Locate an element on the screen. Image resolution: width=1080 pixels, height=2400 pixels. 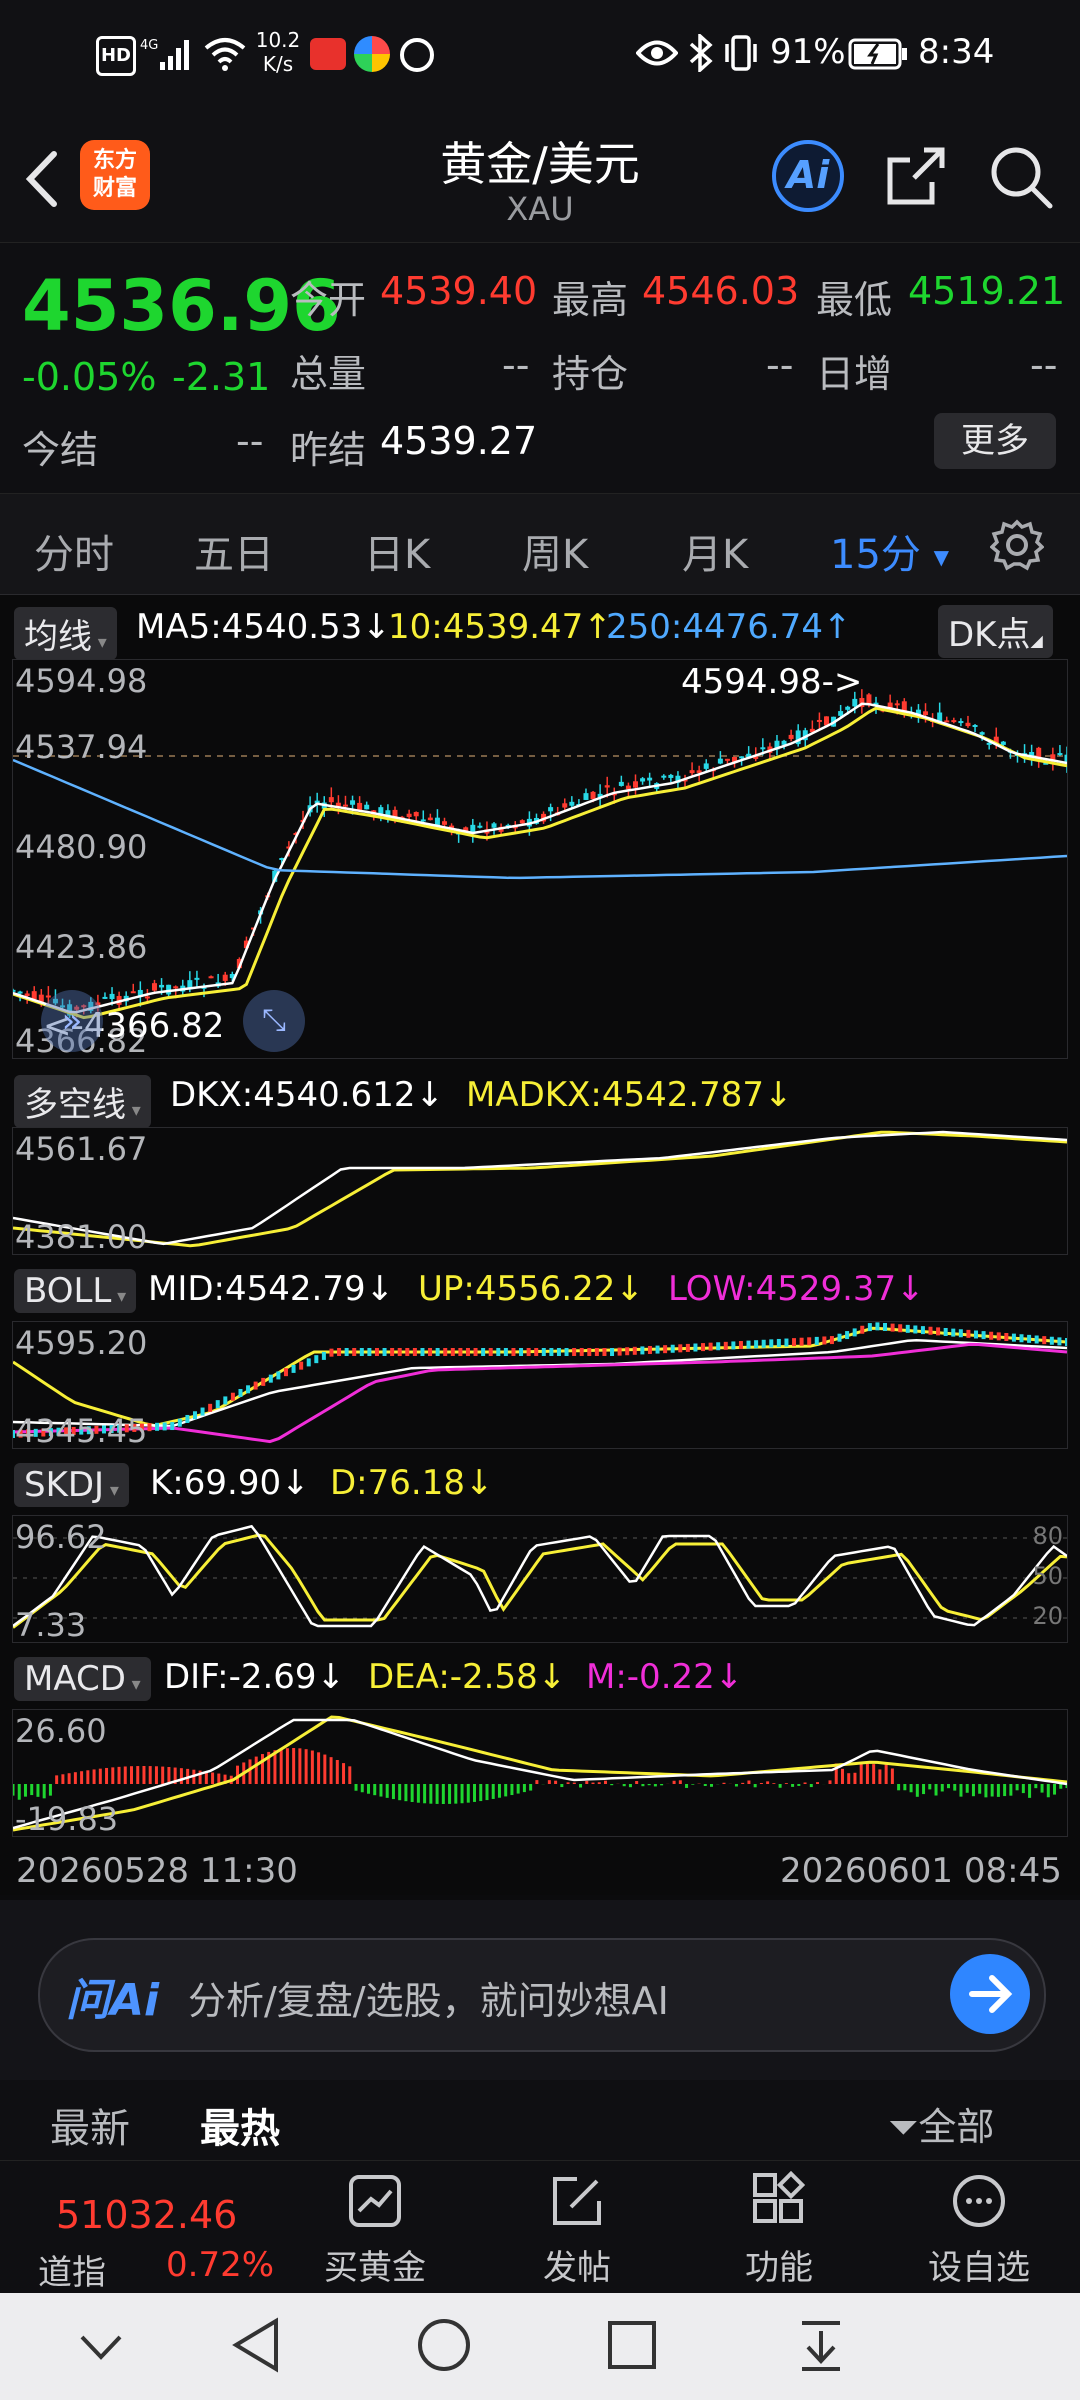
dkx-value: DKX:4540.612↓ is located at coordinates (307, 1095).